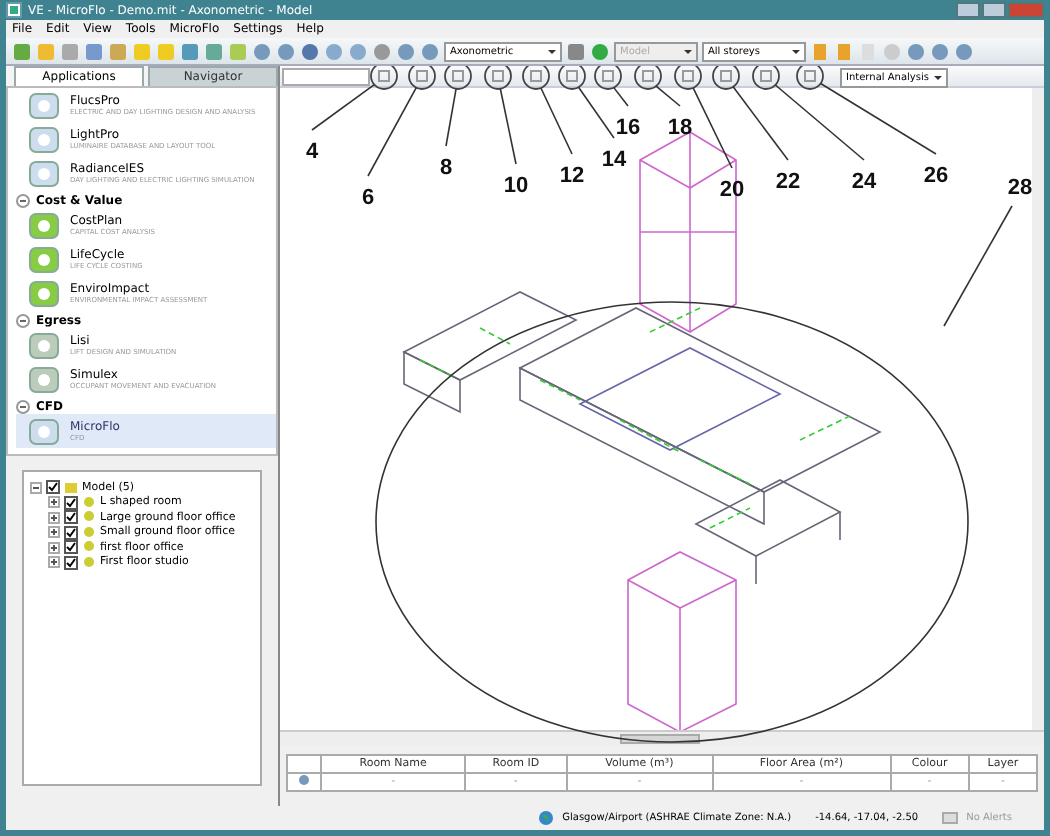 The image size is (1050, 836). I want to click on input-field, so click(326, 77).